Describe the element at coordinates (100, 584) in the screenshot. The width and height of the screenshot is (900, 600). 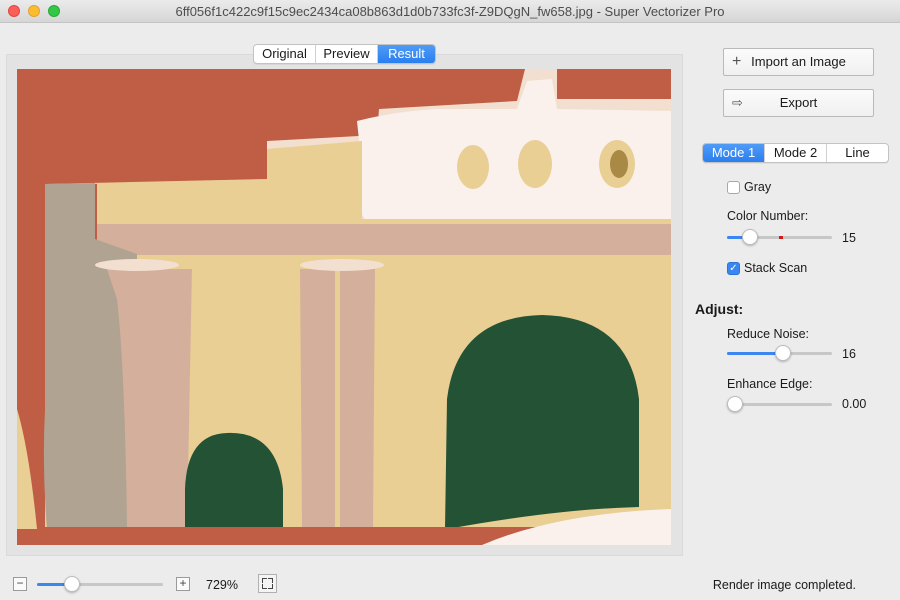
I see `zoom-slider` at that location.